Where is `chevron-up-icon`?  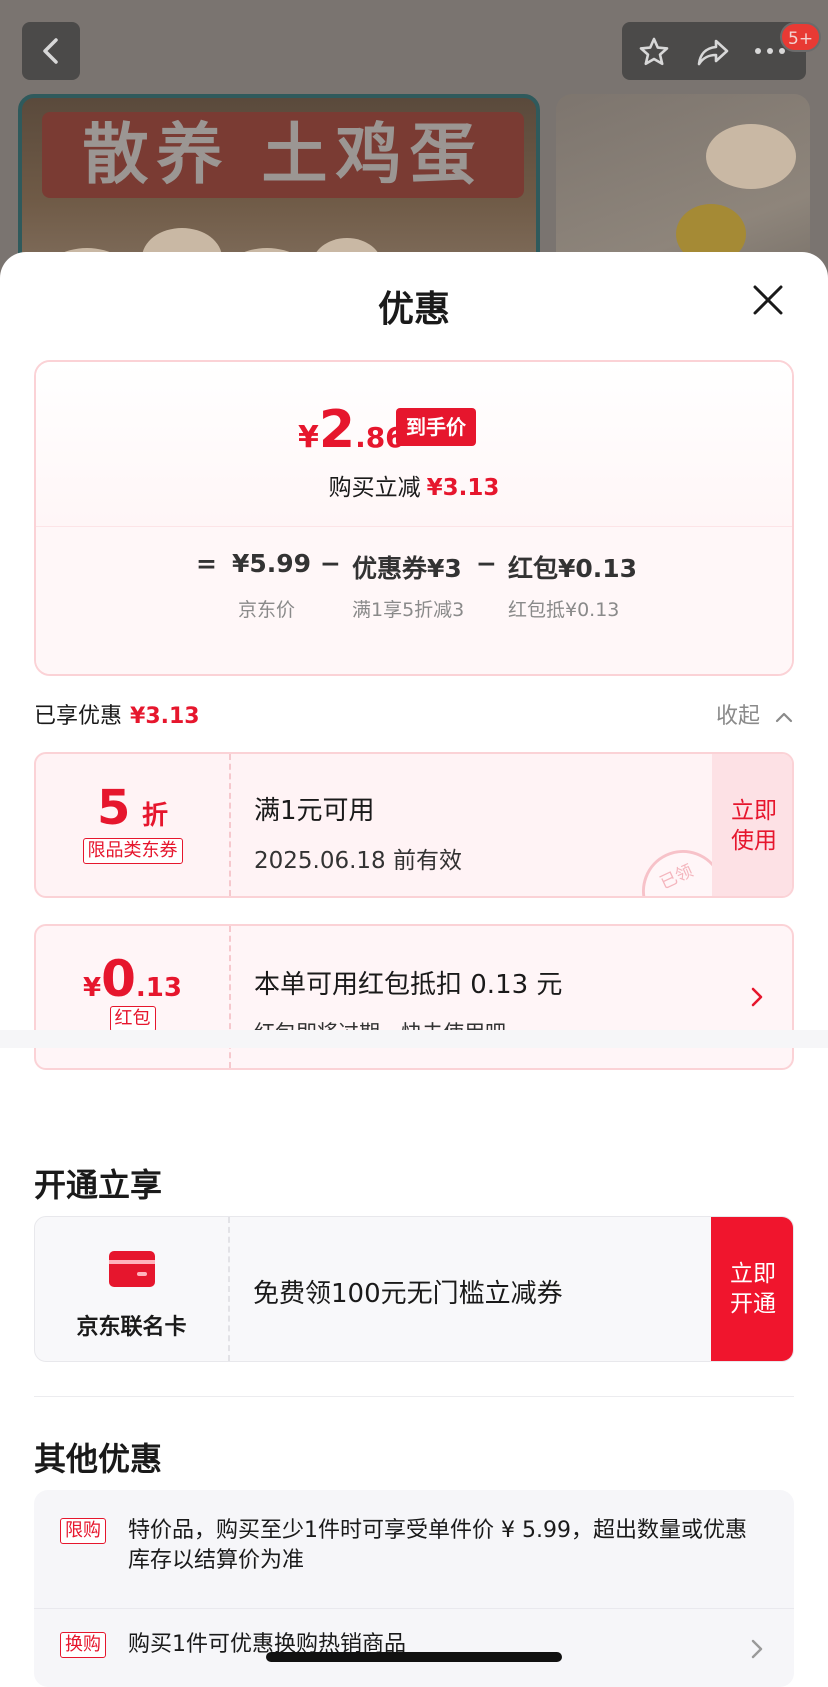
chevron-up-icon is located at coordinates (784, 717).